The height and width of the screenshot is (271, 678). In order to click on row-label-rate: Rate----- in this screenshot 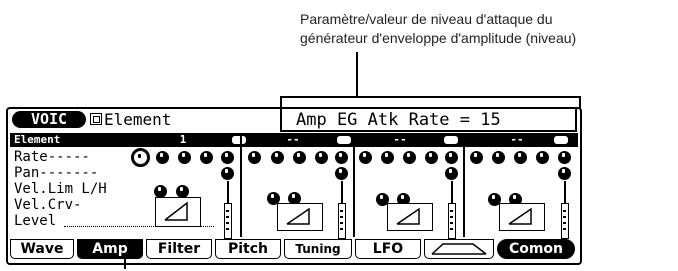, I will do `click(52, 157)`.